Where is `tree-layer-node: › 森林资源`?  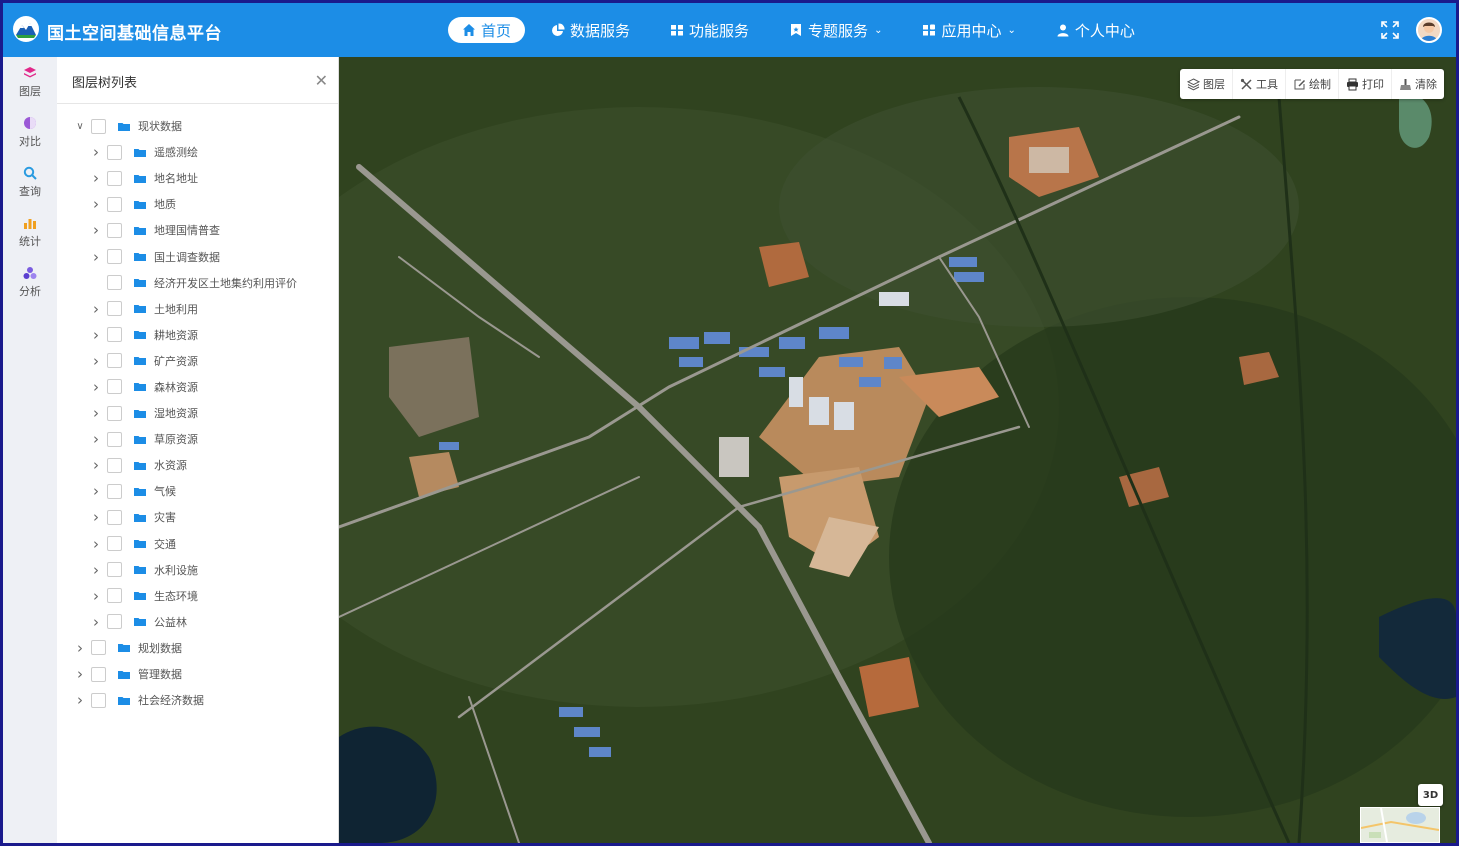 tree-layer-node: › 森林资源 is located at coordinates (197, 387).